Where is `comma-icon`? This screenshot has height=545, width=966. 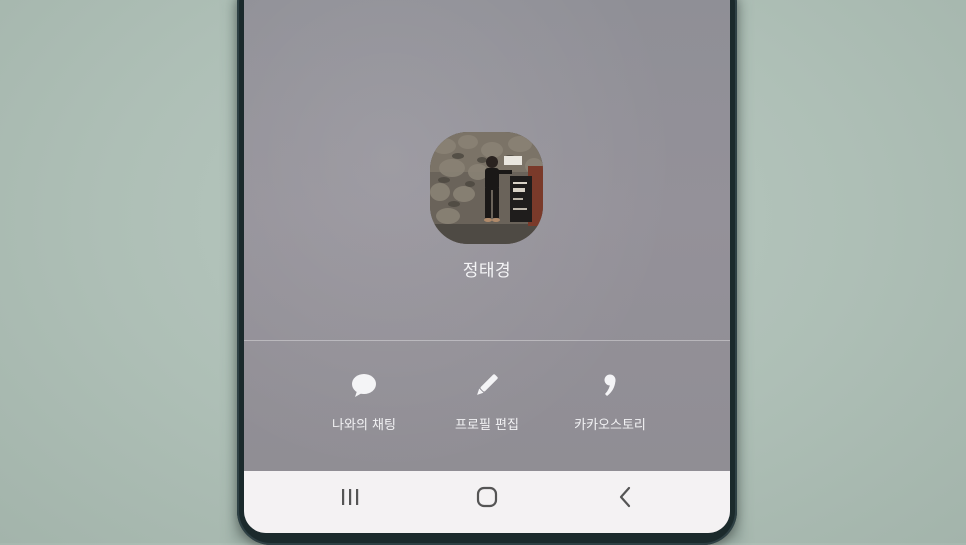 comma-icon is located at coordinates (610, 385).